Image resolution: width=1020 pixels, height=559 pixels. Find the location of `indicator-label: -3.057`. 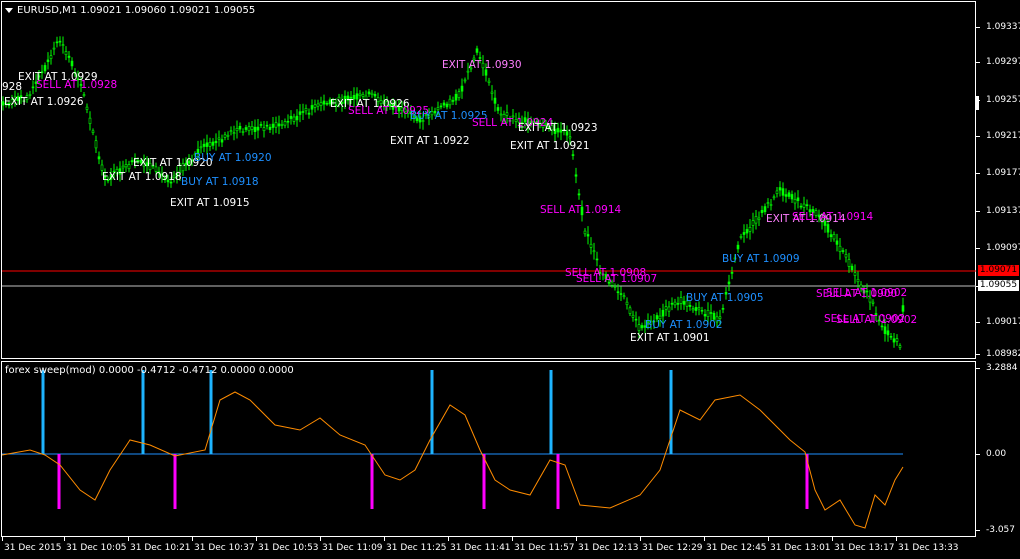

indicator-label: -3.057 is located at coordinates (1001, 530).